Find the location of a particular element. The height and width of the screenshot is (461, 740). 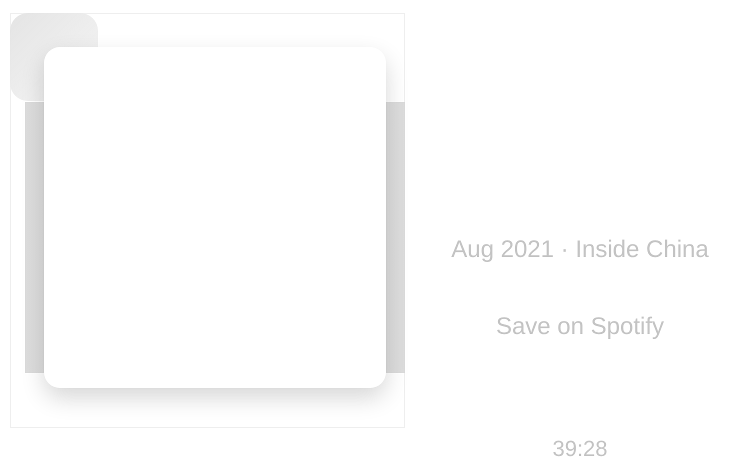

episode-duration: 39:28 is located at coordinates (580, 449).